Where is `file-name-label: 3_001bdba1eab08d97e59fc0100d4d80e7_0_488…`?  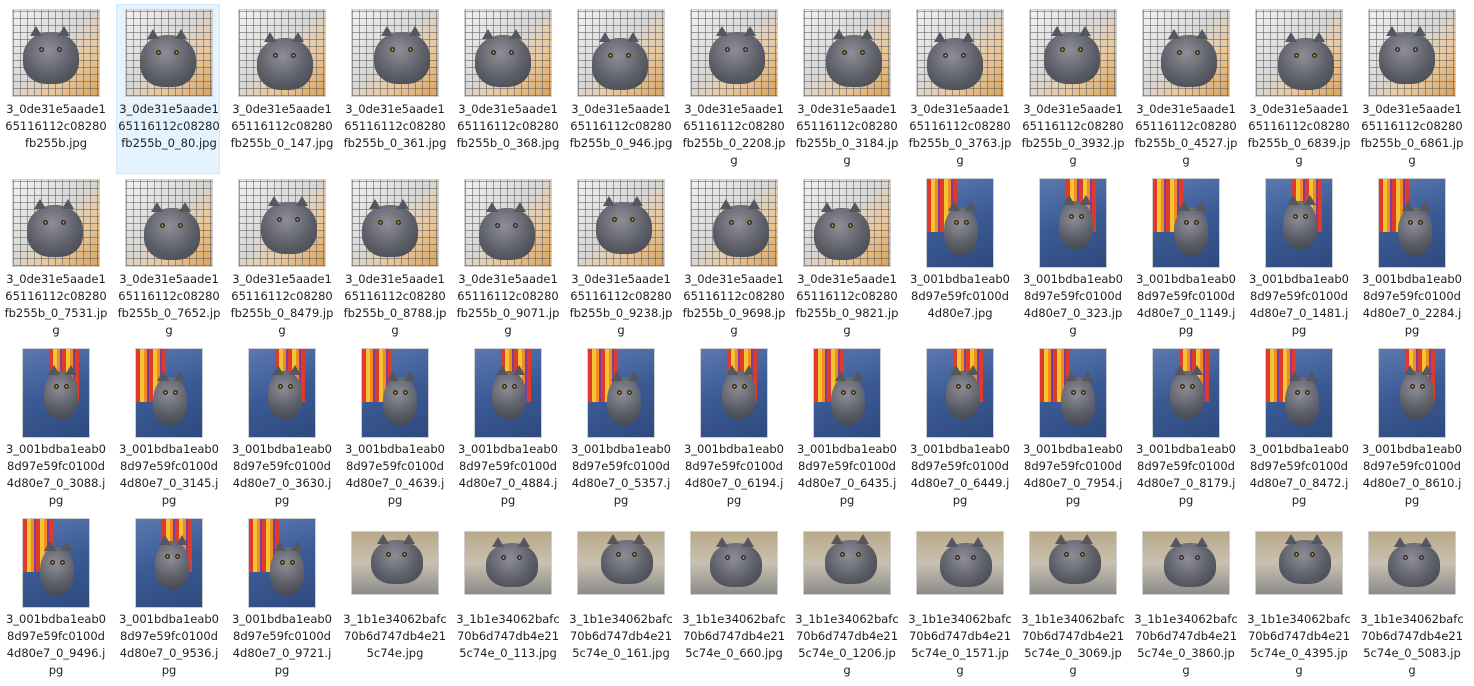
file-name-label: 3_001bdba1eab08d97e59fc0100d4d80e7_0_488… is located at coordinates (508, 474).